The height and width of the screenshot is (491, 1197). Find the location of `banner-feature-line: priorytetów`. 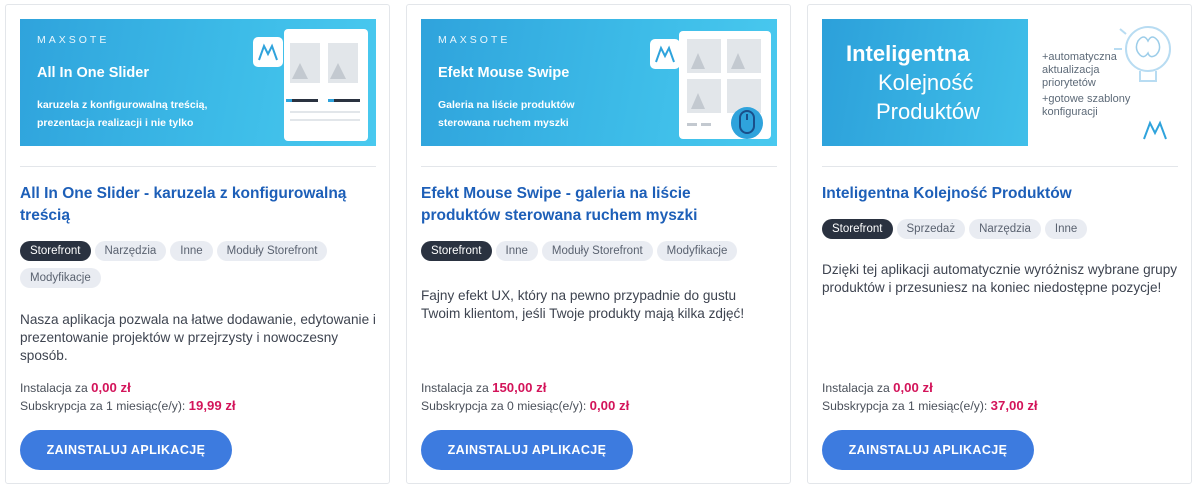

banner-feature-line: priorytetów is located at coordinates (1069, 83).